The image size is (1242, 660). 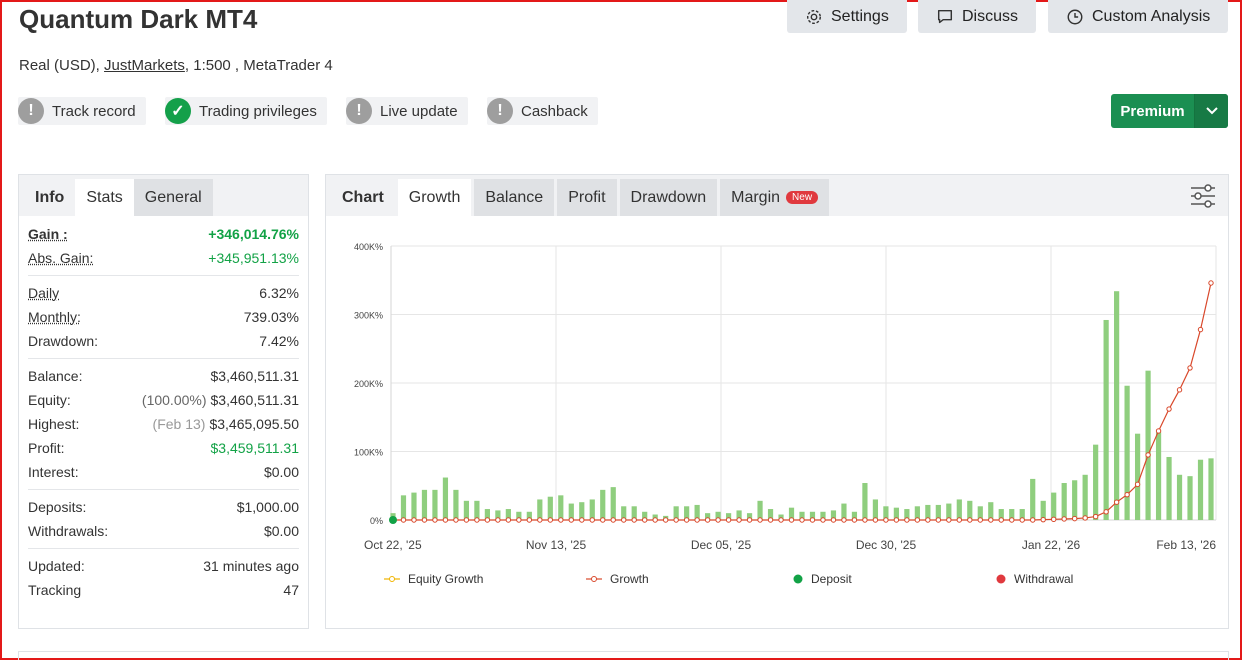 What do you see at coordinates (163, 531) in the screenshot?
I see `stat-withdrawals: Withdrawals: $0.00` at bounding box center [163, 531].